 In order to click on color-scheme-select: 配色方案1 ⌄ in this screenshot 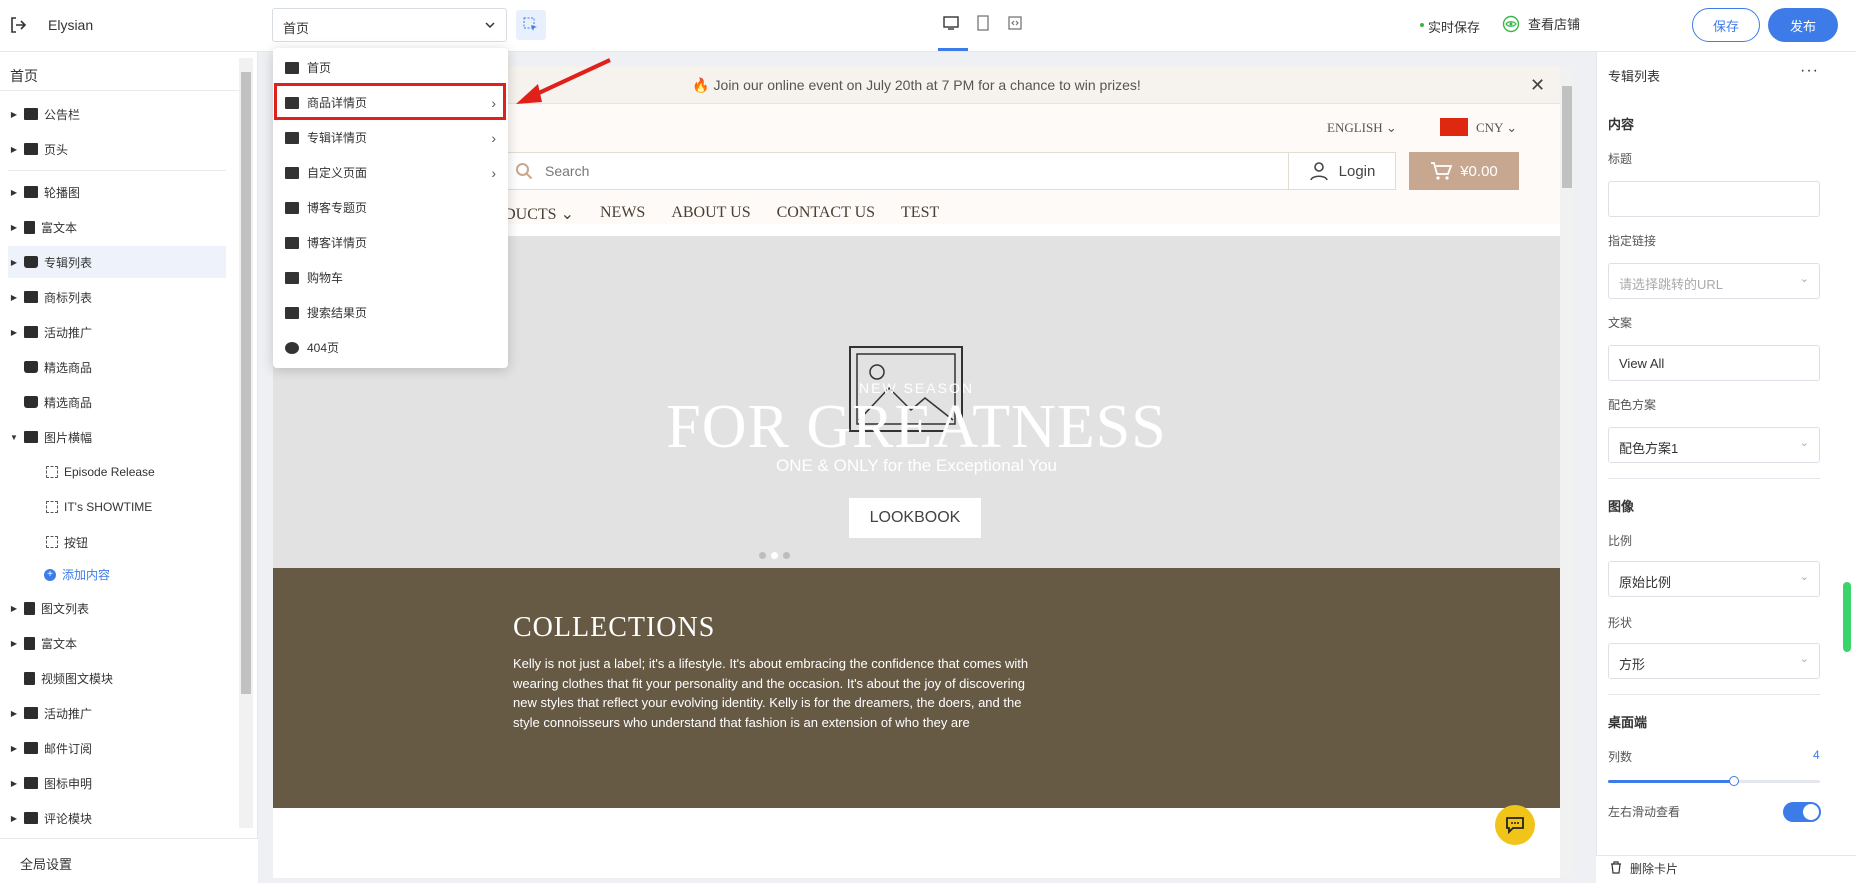, I will do `click(1714, 445)`.